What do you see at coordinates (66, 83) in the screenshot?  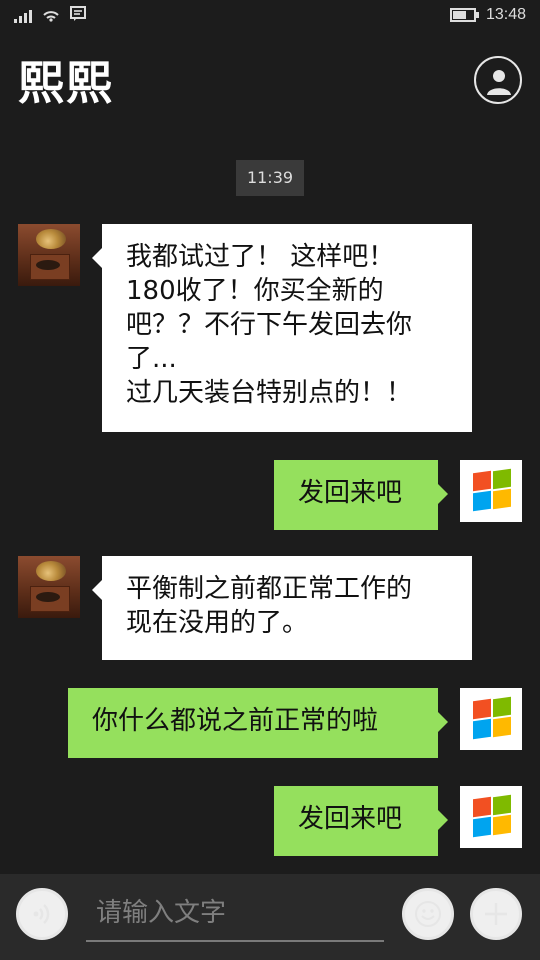 I see `chat-title: 熙熙` at bounding box center [66, 83].